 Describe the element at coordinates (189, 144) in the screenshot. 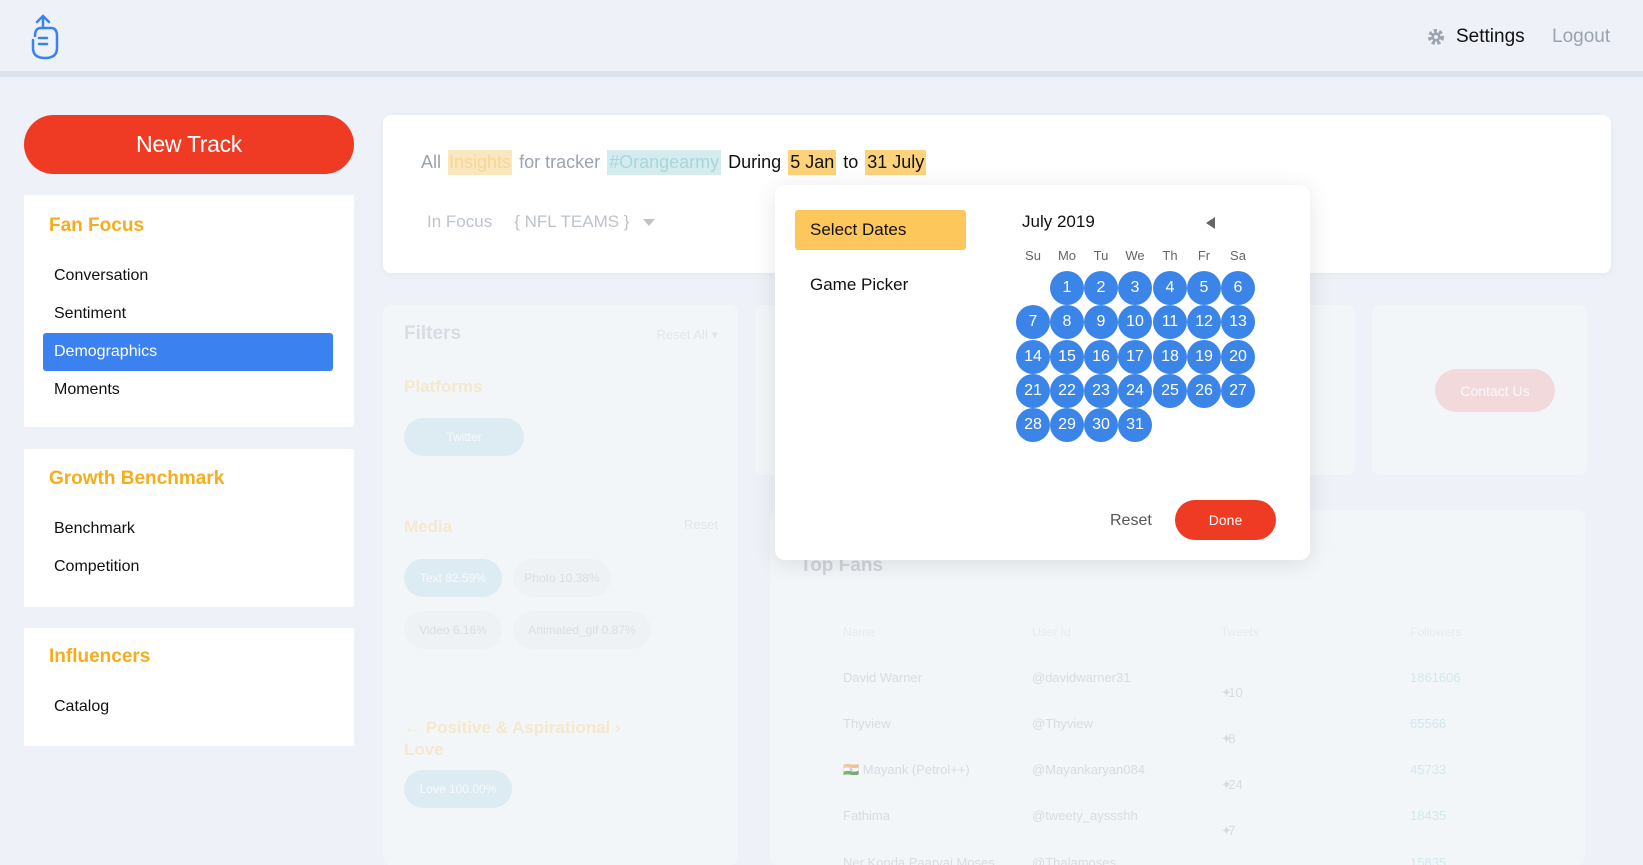

I see `new-track-button: New Track` at that location.